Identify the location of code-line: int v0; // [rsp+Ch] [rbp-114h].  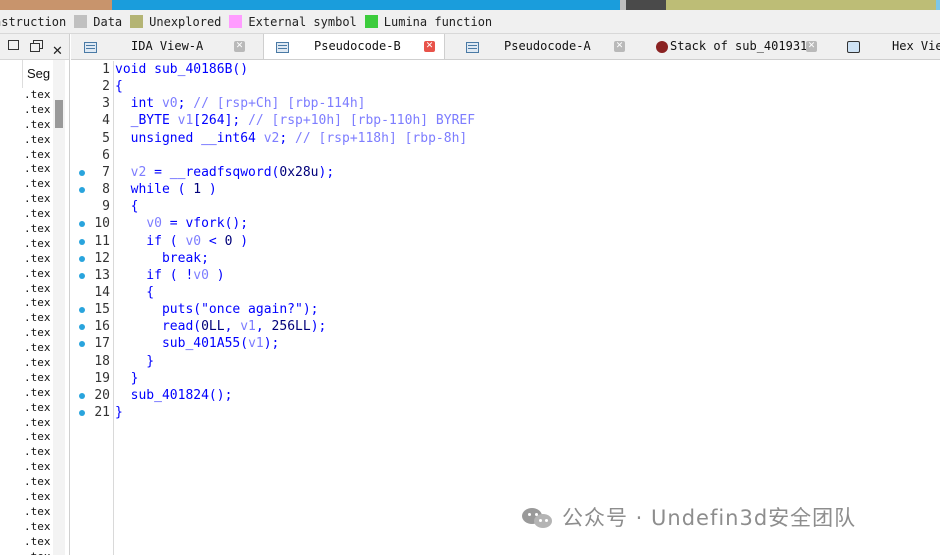
(240, 103).